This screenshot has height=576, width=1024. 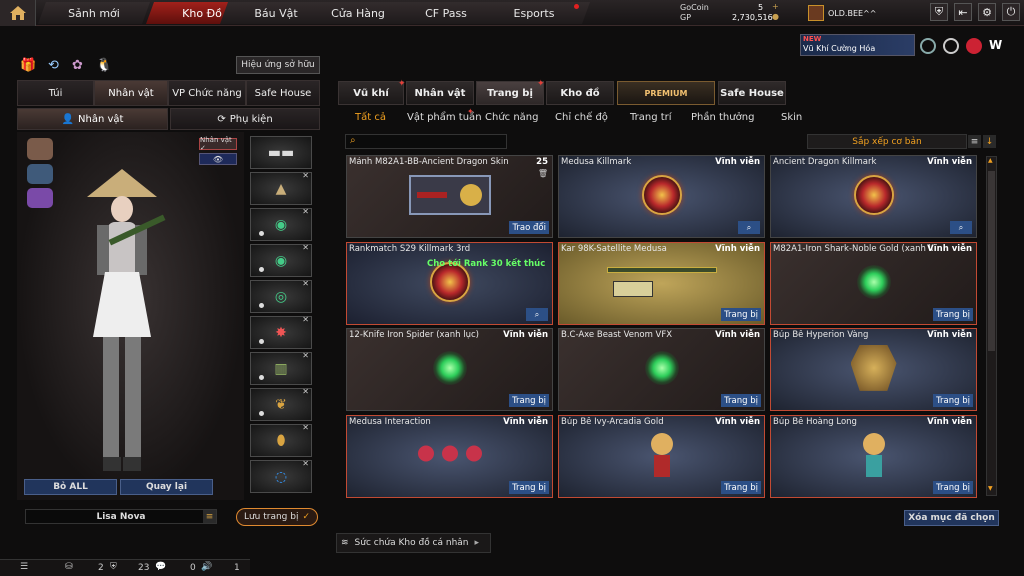 What do you see at coordinates (281, 476) in the screenshot?
I see `slot-item-8: ✕ ◌` at bounding box center [281, 476].